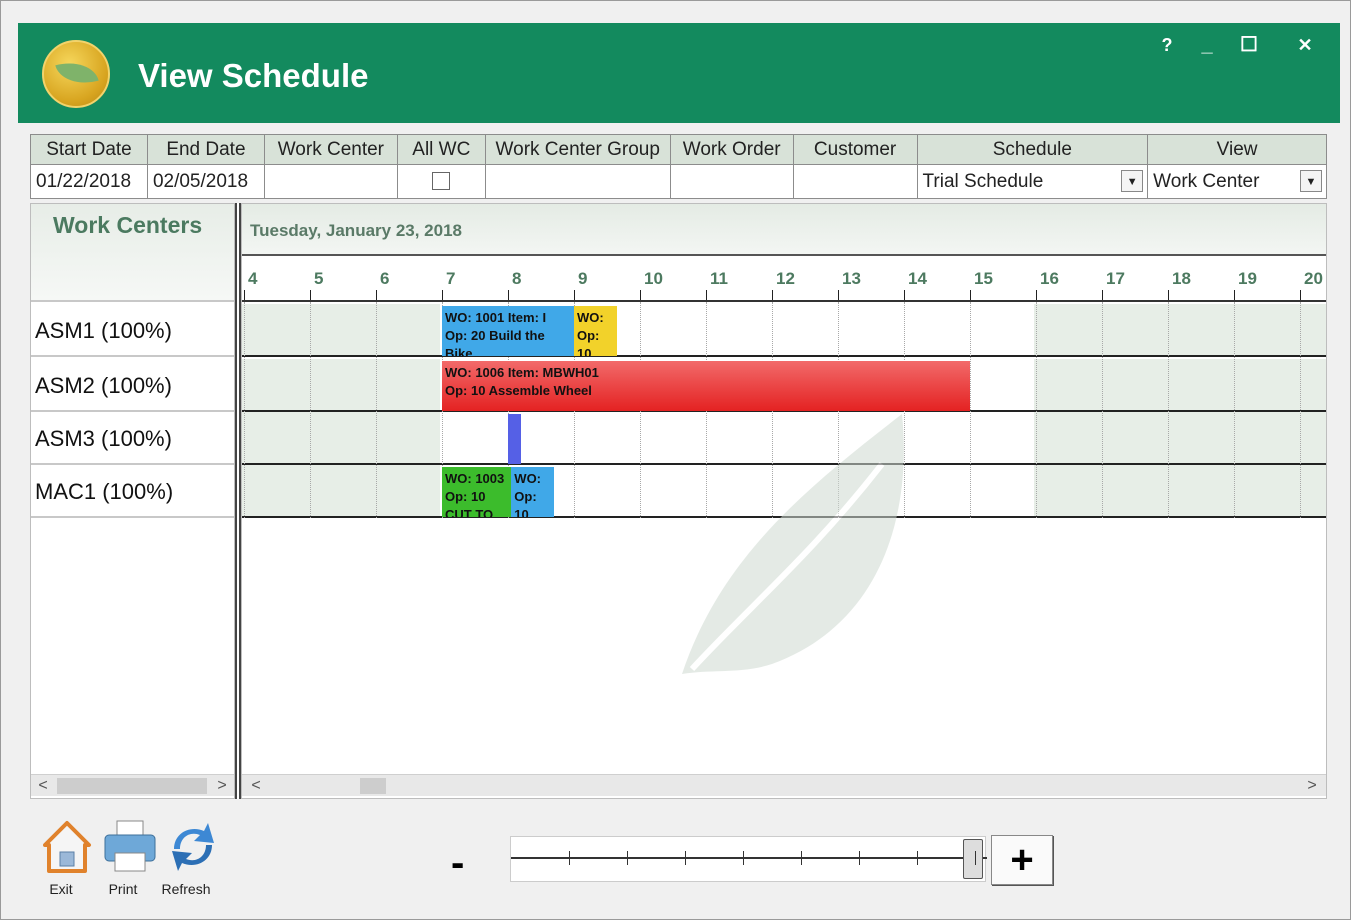 The height and width of the screenshot is (920, 1351). Describe the element at coordinates (577, 181) in the screenshot. I see `work-center-group-field` at that location.